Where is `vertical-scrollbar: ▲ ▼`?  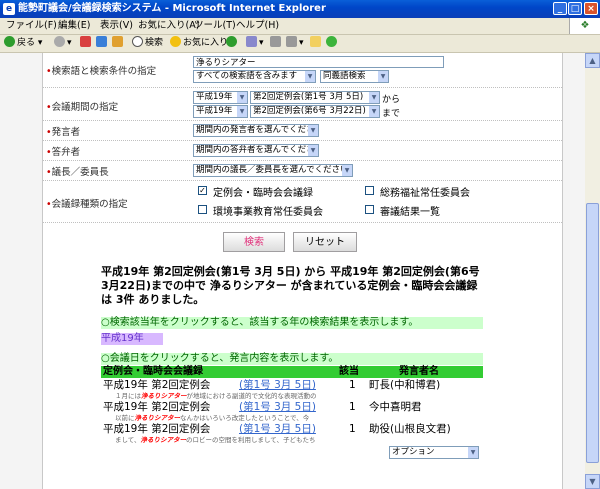 vertical-scrollbar: ▲ ▼ is located at coordinates (592, 271).